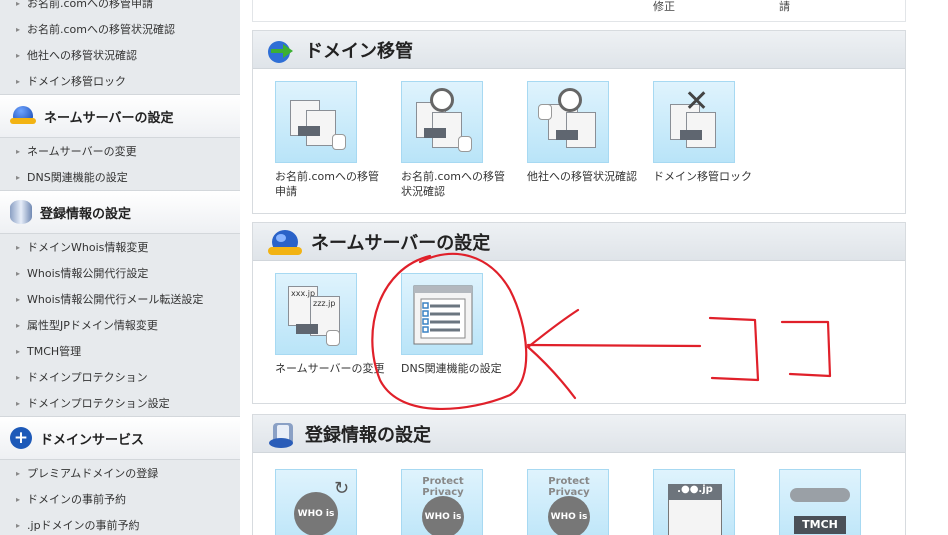 This screenshot has width=948, height=535. I want to click on sidebar-item-other-status: 他社への移管状況確認, so click(120, 55).